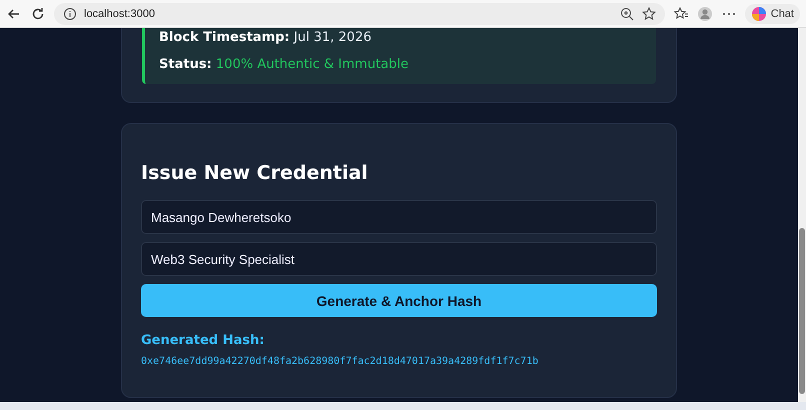  What do you see at coordinates (265, 37) in the screenshot?
I see `result-line: Block Timestamp: Jul 31, 2026` at bounding box center [265, 37].